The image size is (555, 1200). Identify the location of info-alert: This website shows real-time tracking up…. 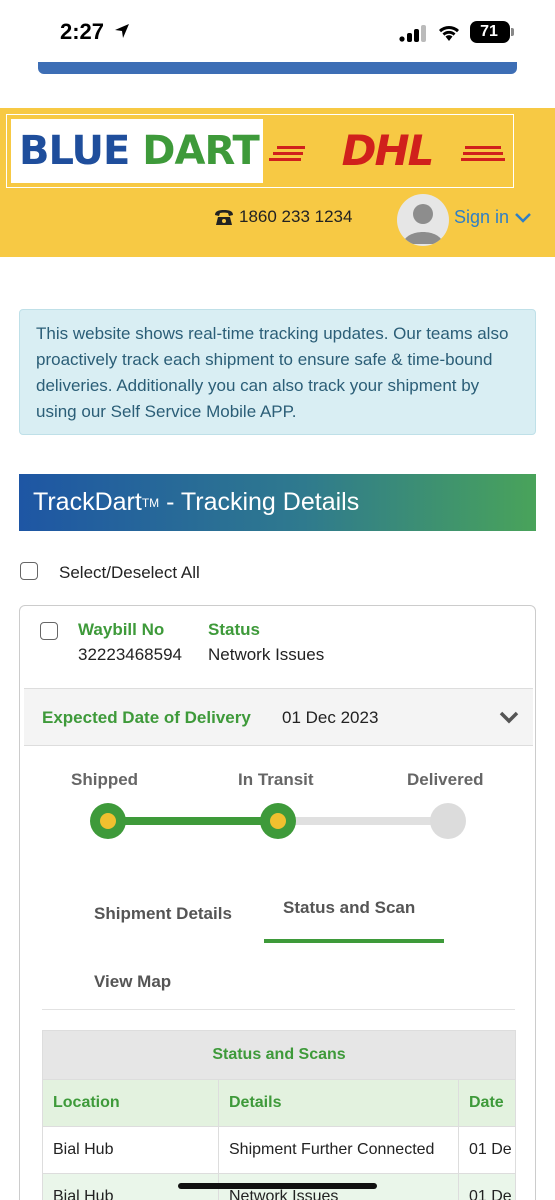
(277, 372).